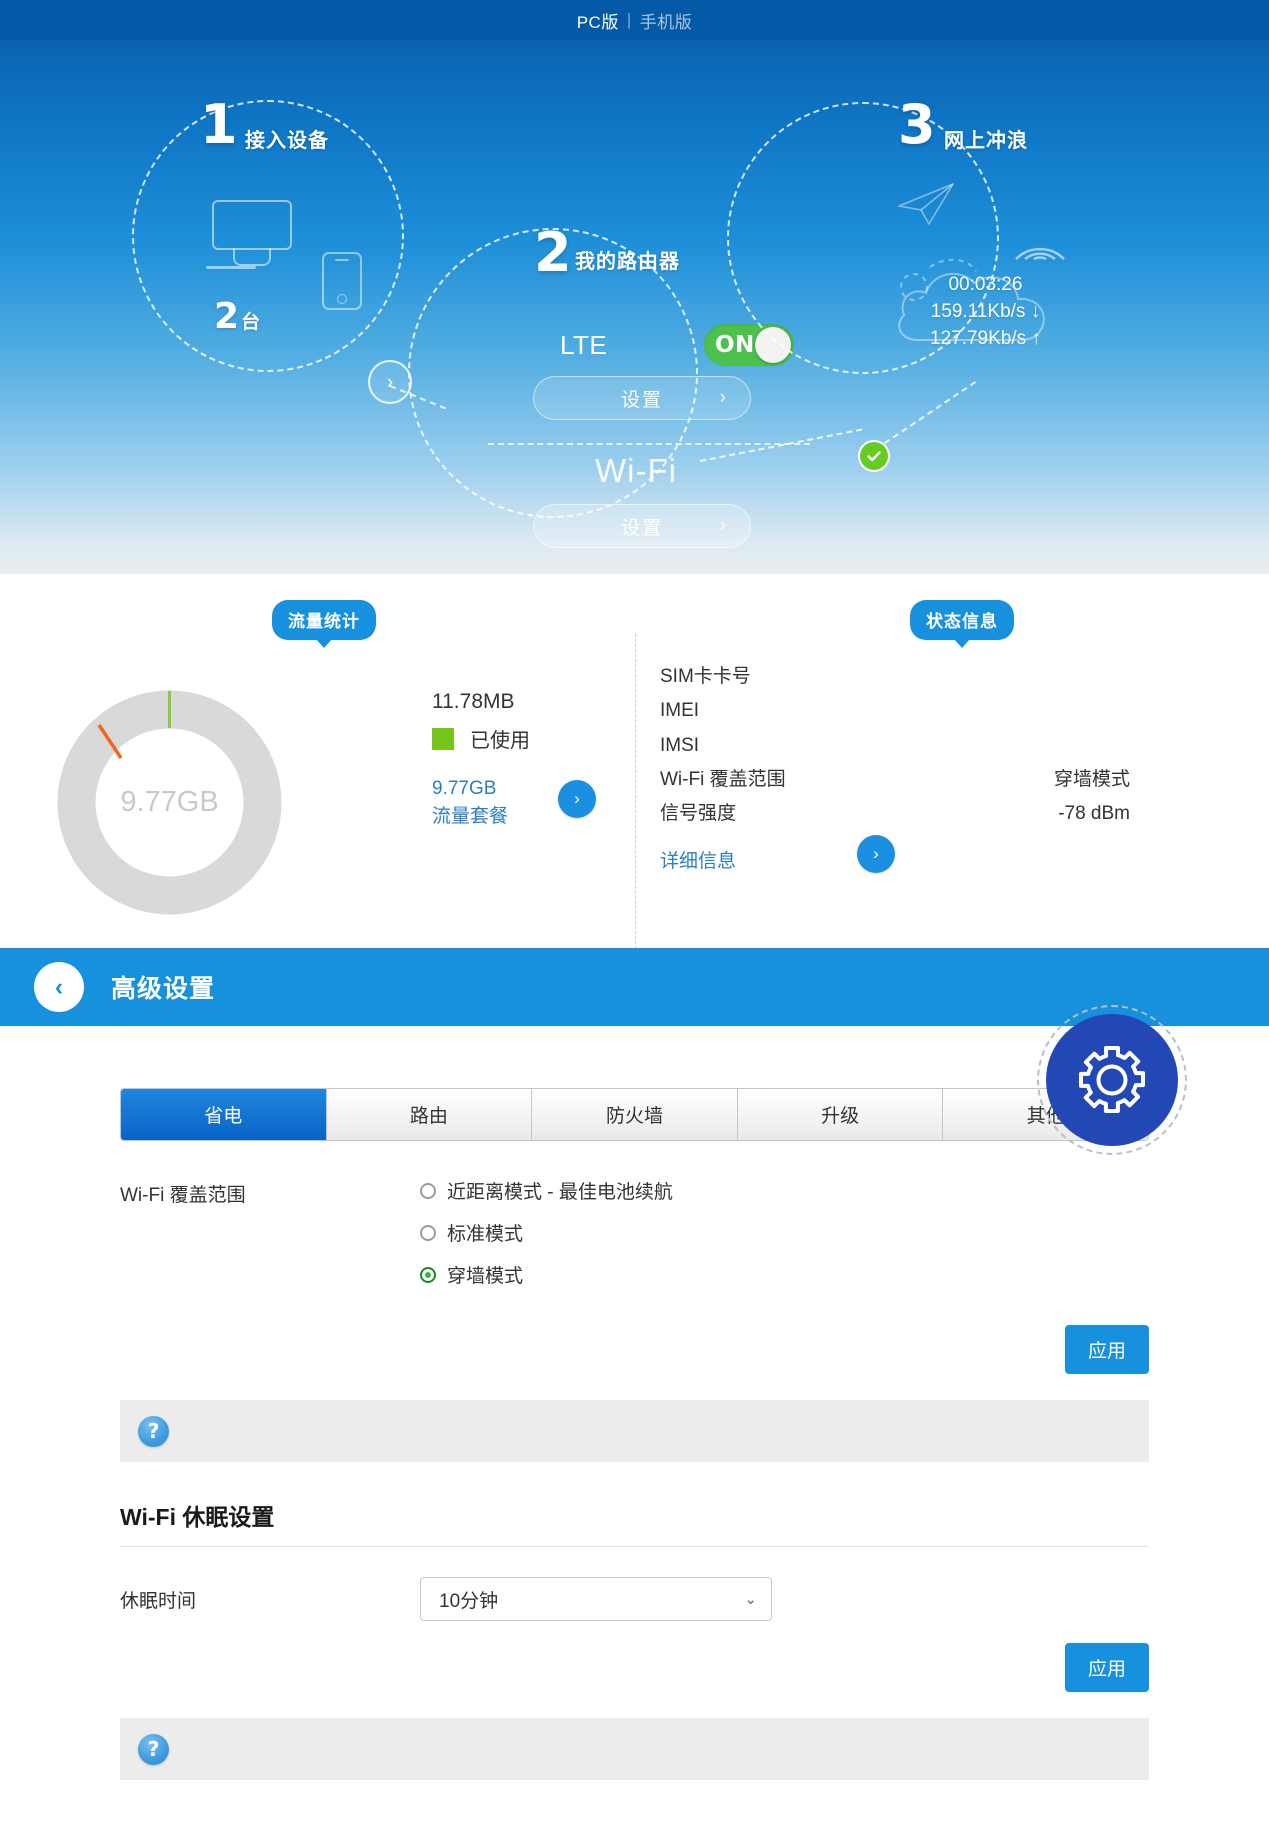 The height and width of the screenshot is (1822, 1269). What do you see at coordinates (677, 345) in the screenshot?
I see `lte-row: LTE ON` at bounding box center [677, 345].